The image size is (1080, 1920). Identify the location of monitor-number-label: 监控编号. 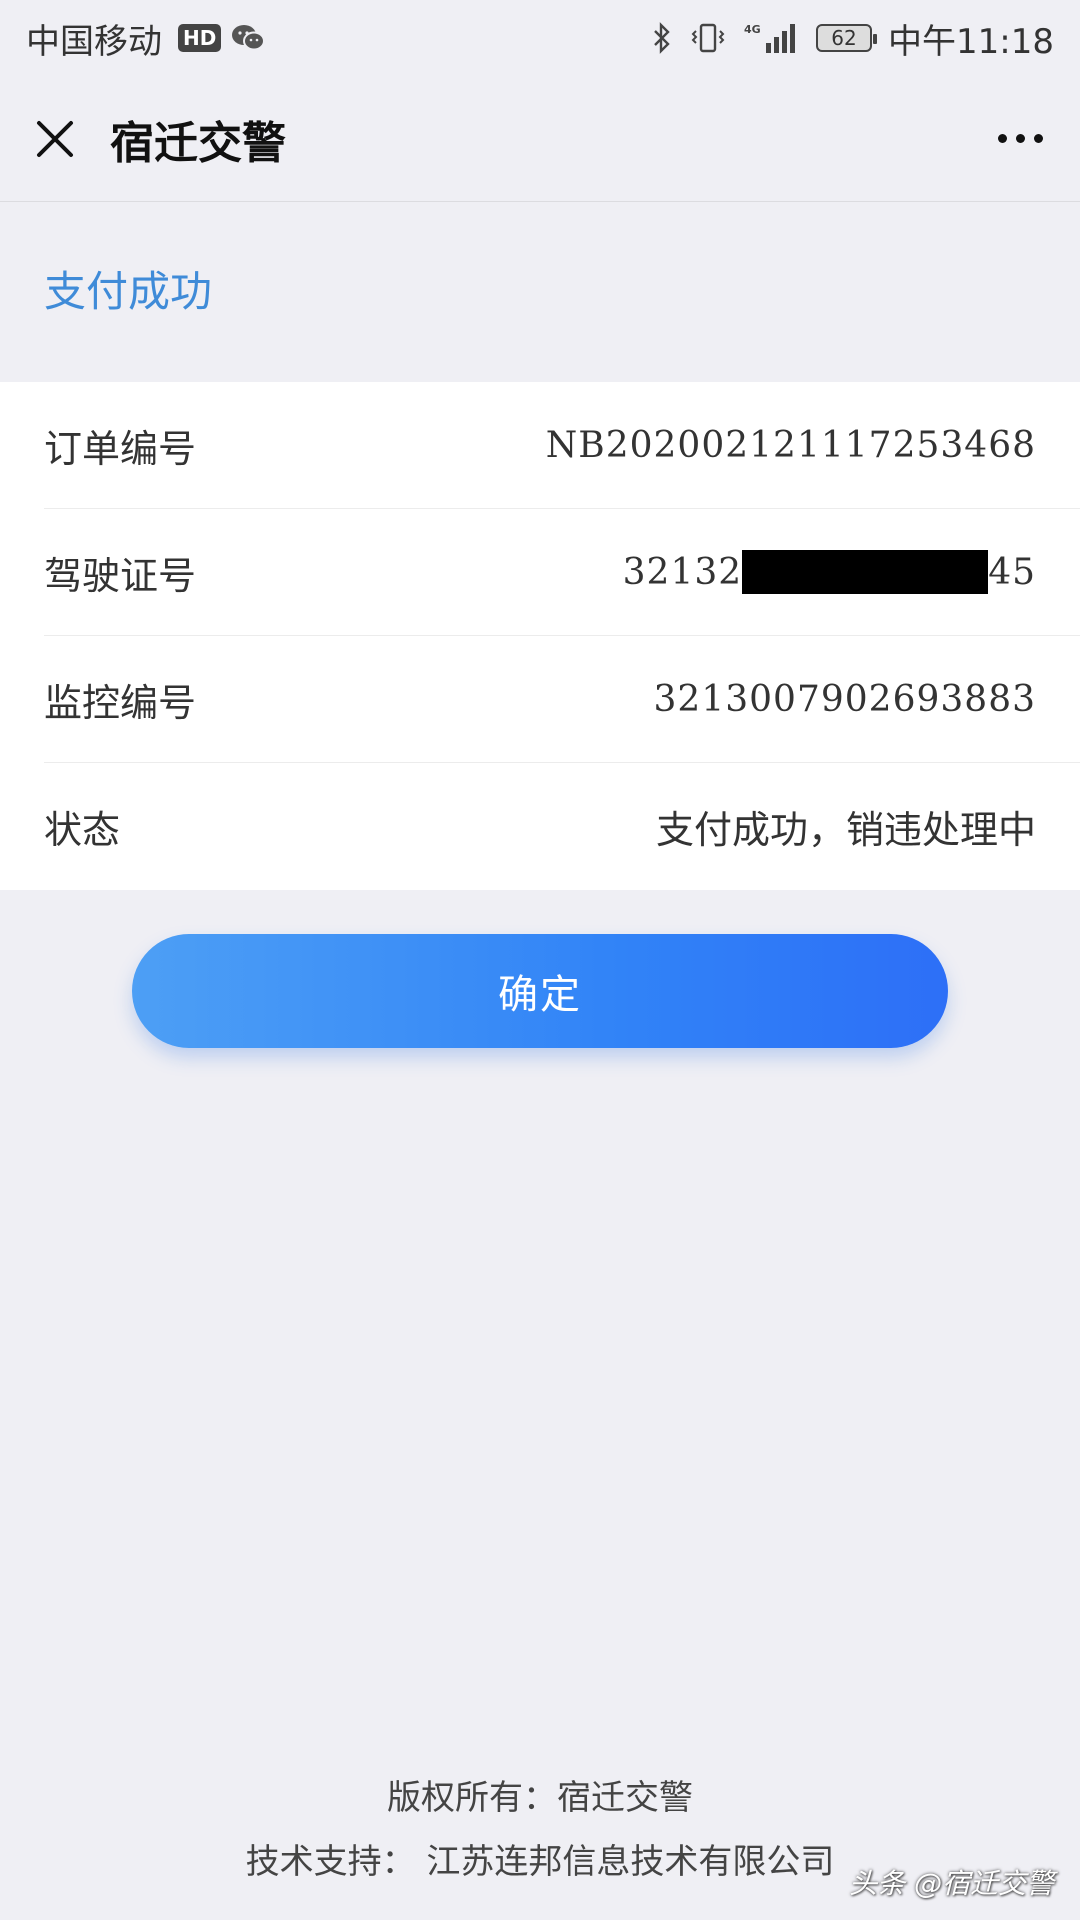
(120, 702).